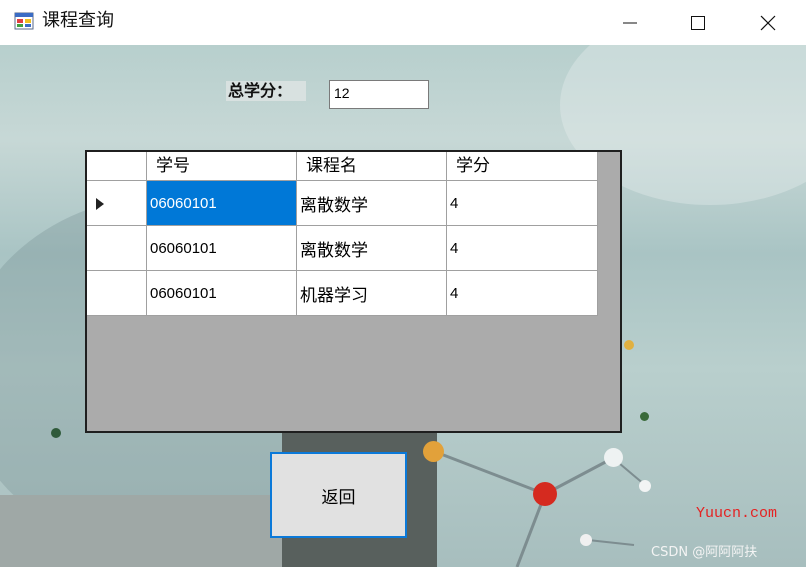 Image resolution: width=806 pixels, height=567 pixels. Describe the element at coordinates (522, 248) in the screenshot. I see `cell-credits-row-2: 4` at that location.